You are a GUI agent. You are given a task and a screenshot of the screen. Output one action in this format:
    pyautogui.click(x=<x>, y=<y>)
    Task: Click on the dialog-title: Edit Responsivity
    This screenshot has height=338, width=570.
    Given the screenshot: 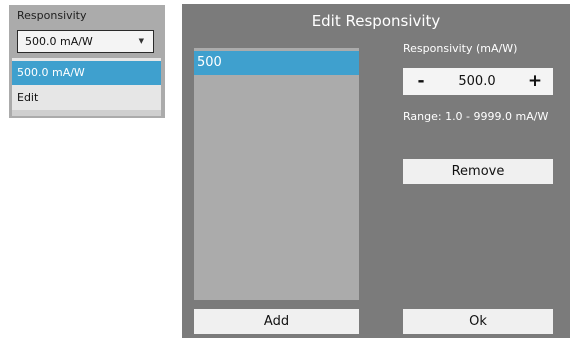 What is the action you would take?
    pyautogui.click(x=376, y=21)
    